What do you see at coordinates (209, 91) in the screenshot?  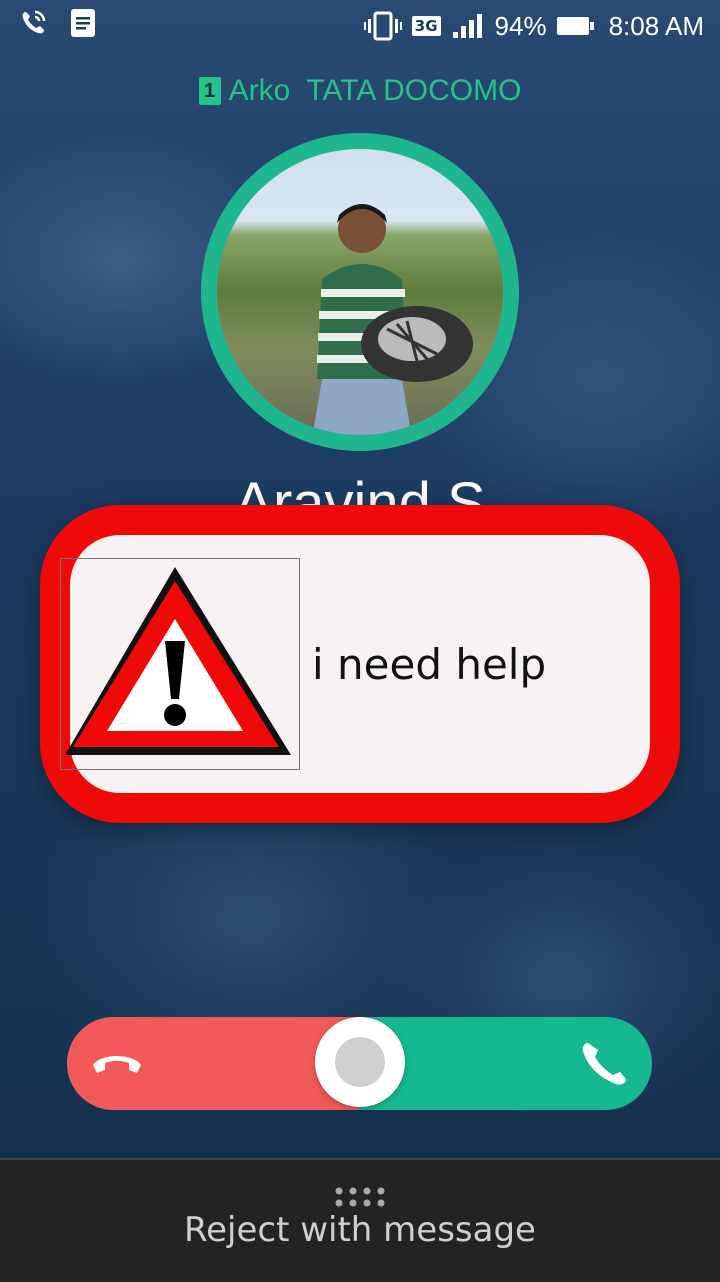 I see `sim-slot-badge: 1` at bounding box center [209, 91].